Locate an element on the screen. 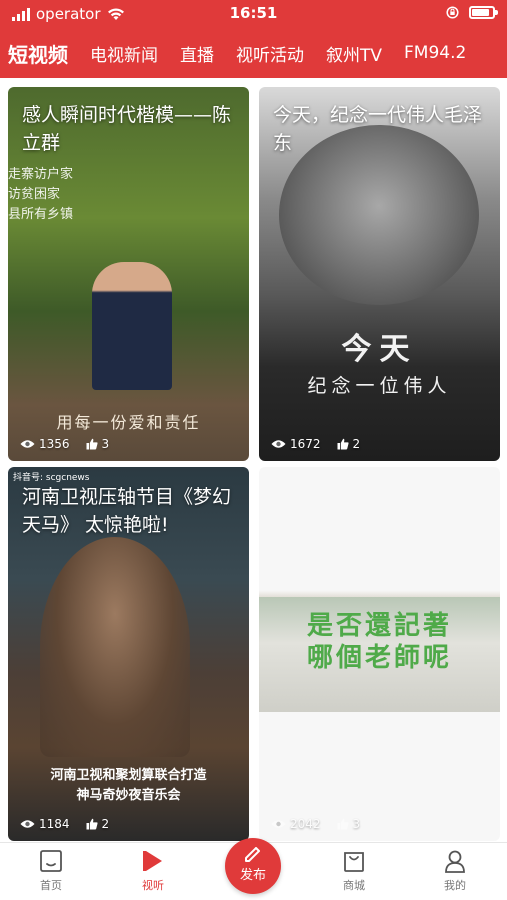 The image size is (507, 900). thumbnail-caption: 纪念一位伟人 is located at coordinates (379, 386).